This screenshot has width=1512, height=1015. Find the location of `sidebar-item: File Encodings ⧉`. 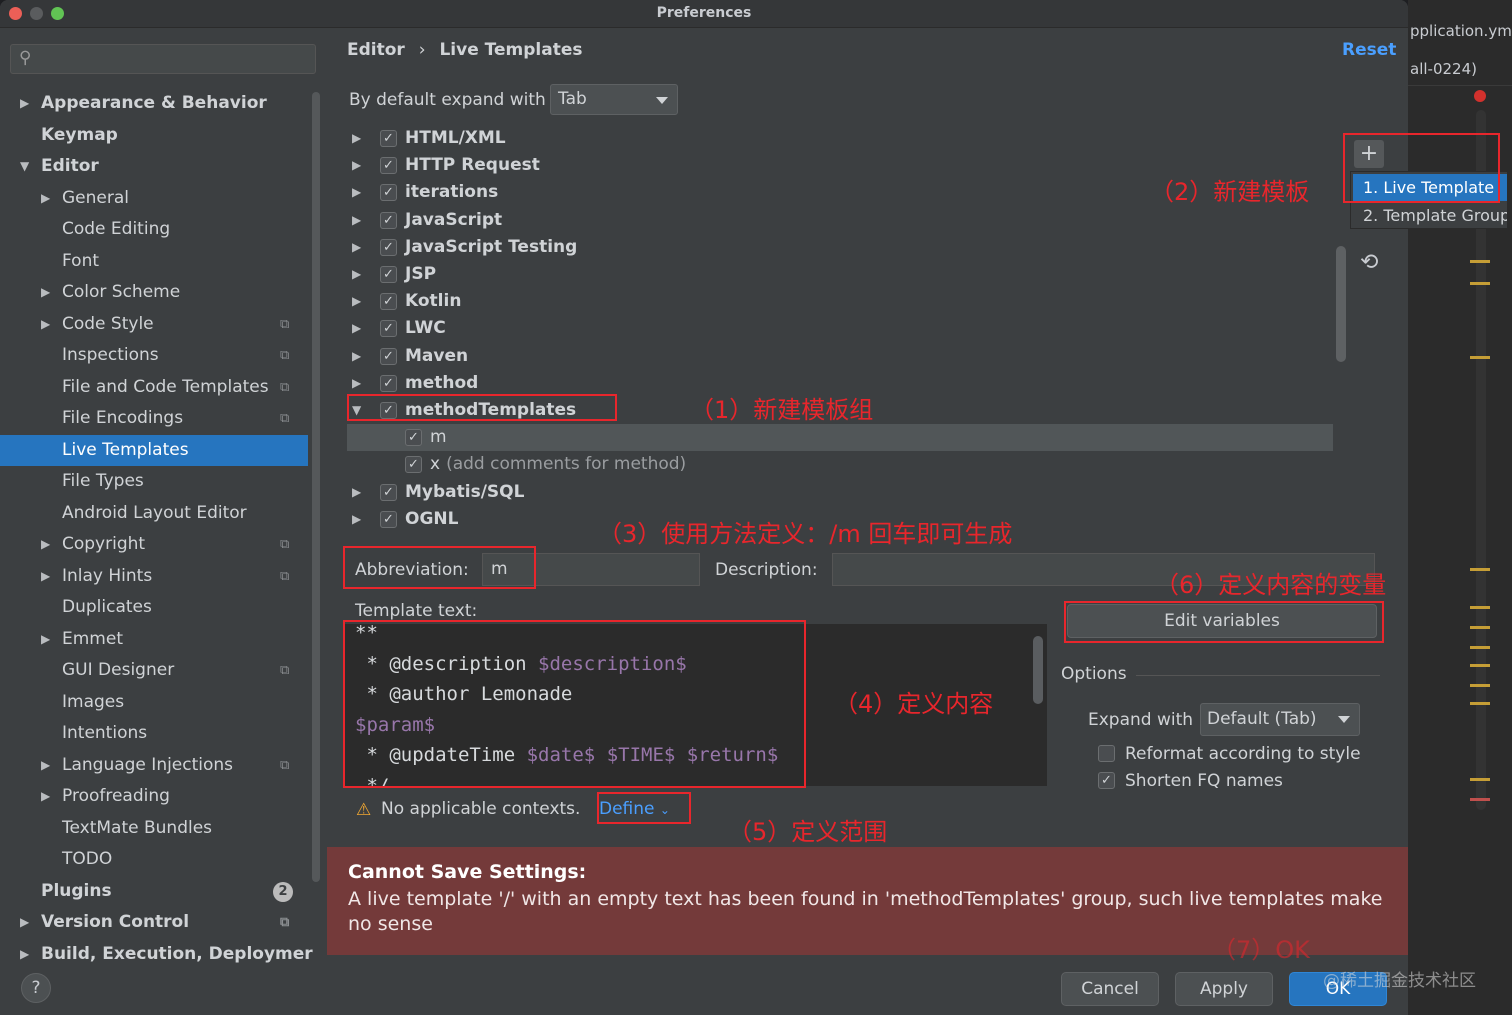

sidebar-item: File Encodings ⧉ is located at coordinates (154, 418).